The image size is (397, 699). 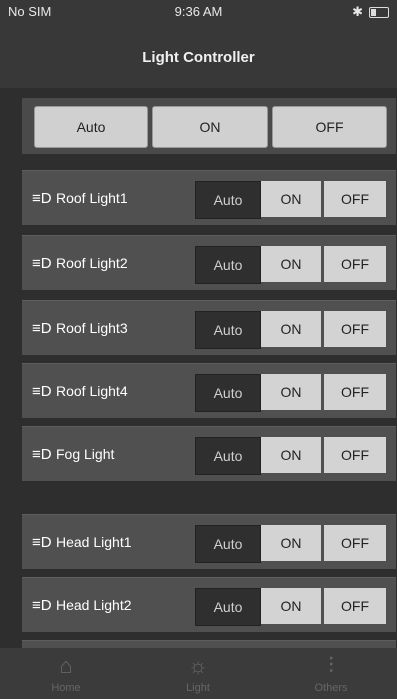 I want to click on clock: 9:36 AM, so click(x=198, y=11).